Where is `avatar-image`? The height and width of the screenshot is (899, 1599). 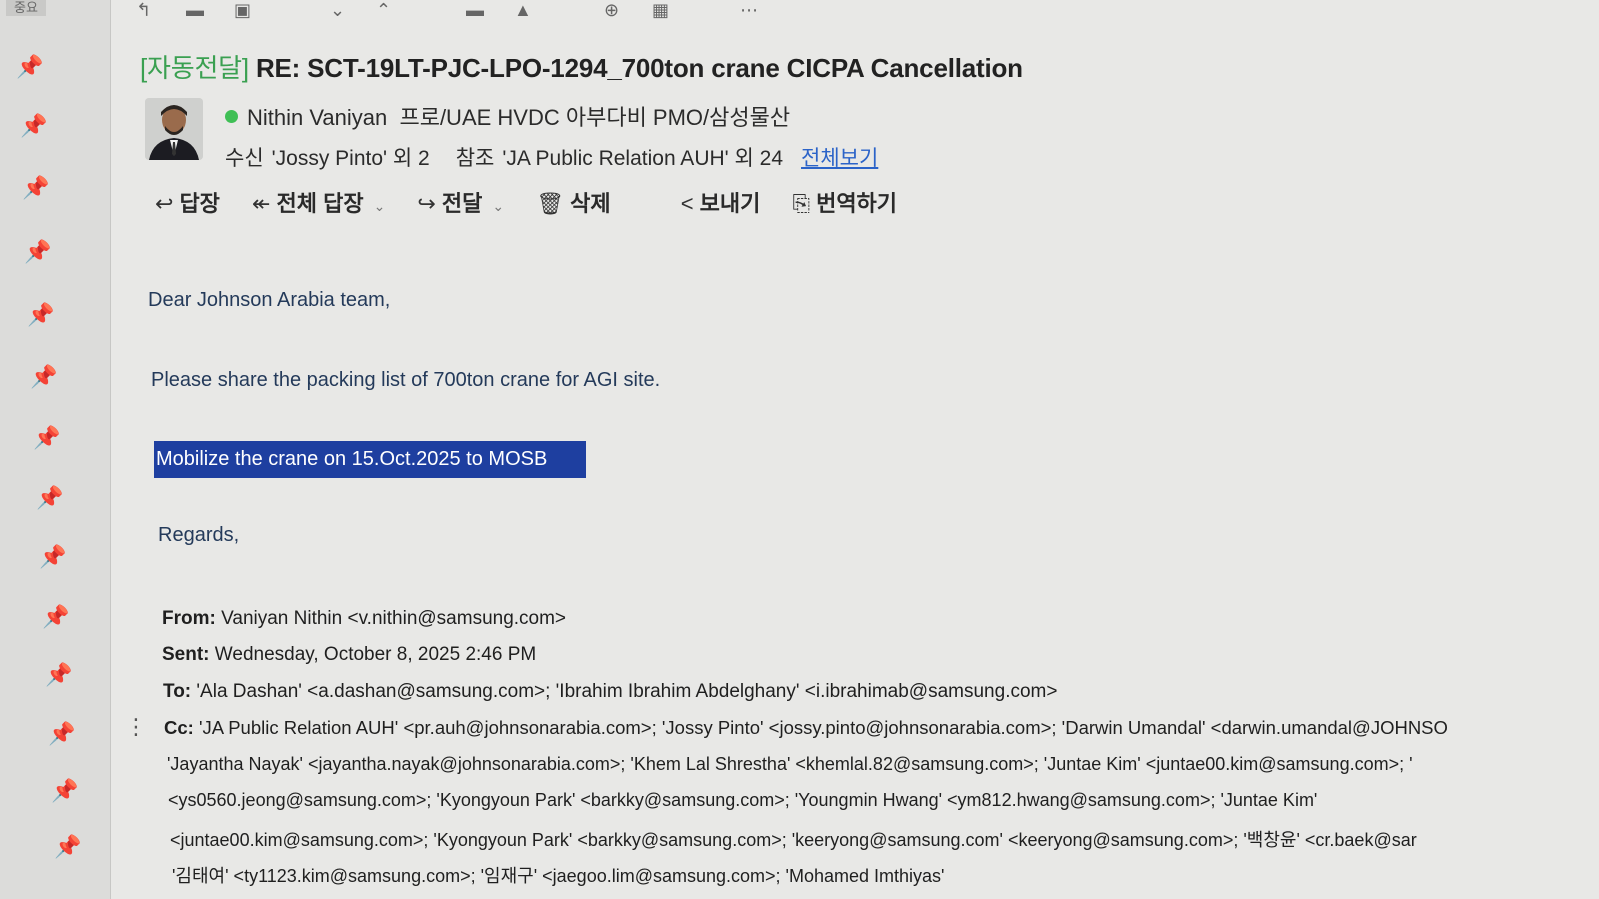 avatar-image is located at coordinates (174, 129).